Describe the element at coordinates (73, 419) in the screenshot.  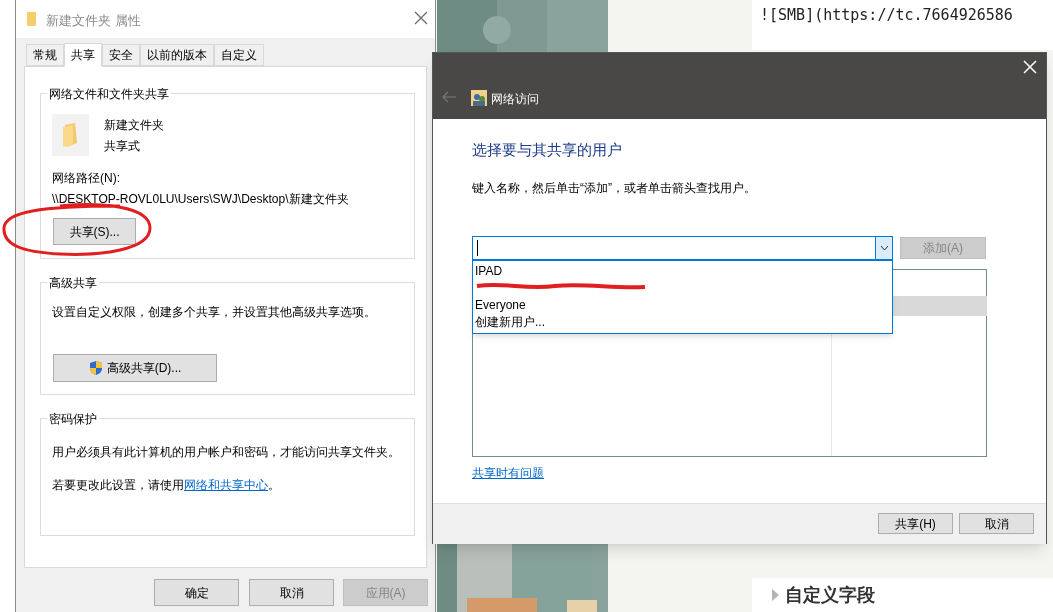
I see `group-title: 密码保护` at that location.